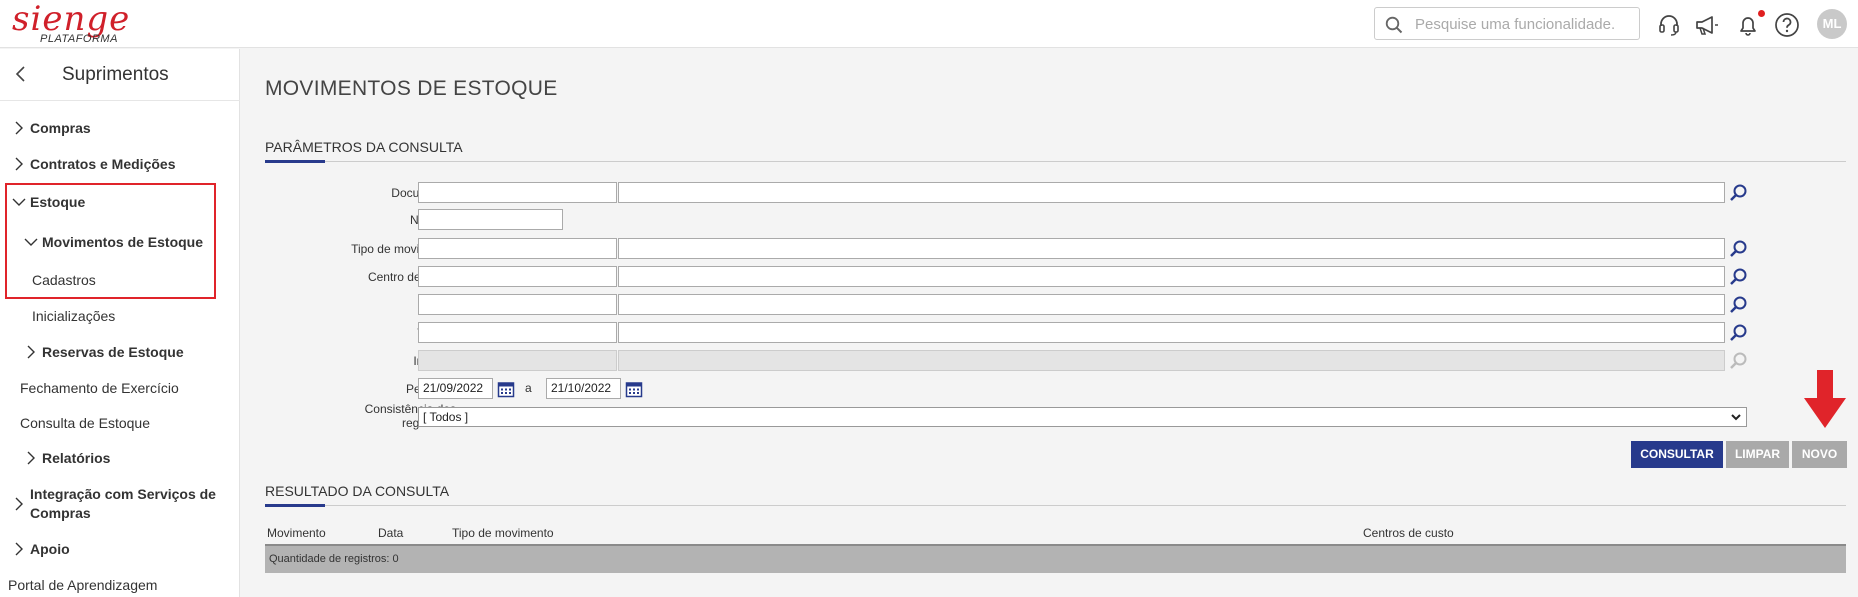  I want to click on sidebar-item-label: Relatórios, so click(76, 458).